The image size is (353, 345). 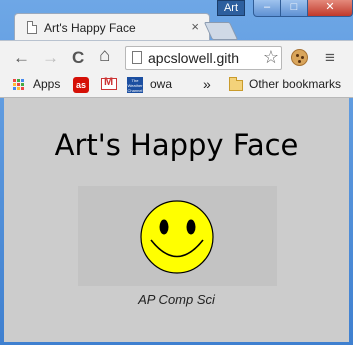 What do you see at coordinates (294, 8) in the screenshot?
I see `maximize-button: □` at bounding box center [294, 8].